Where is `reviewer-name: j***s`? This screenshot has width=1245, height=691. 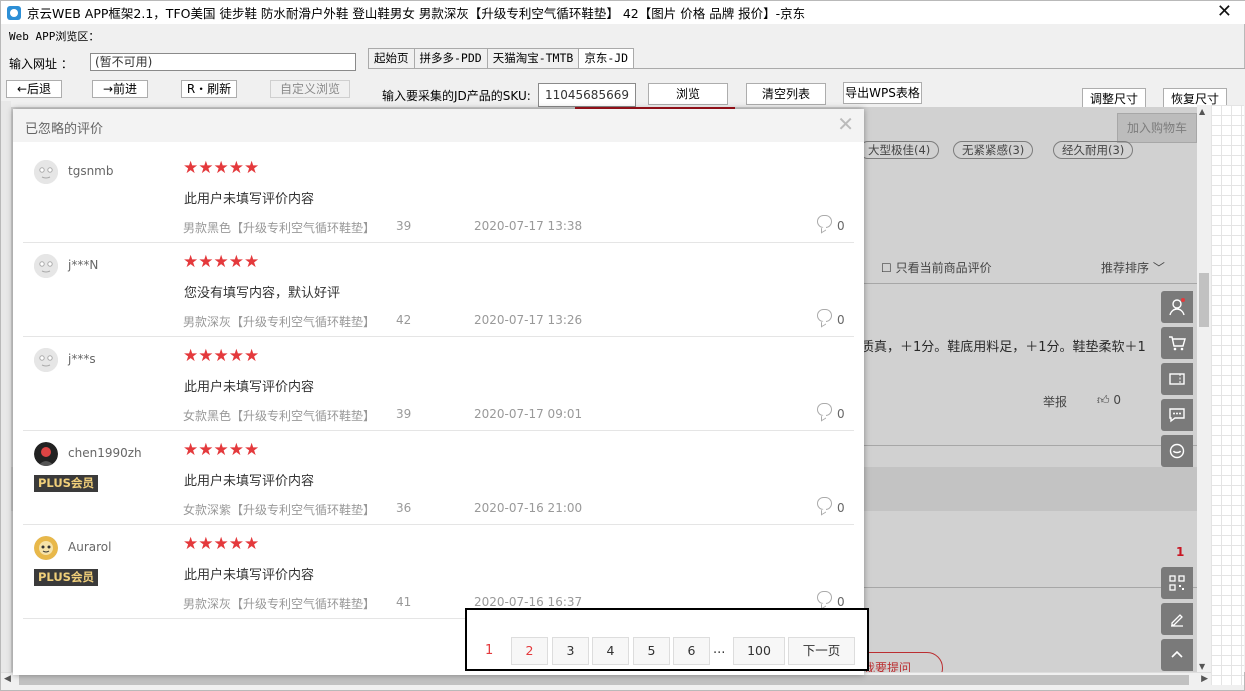 reviewer-name: j***s is located at coordinates (82, 359).